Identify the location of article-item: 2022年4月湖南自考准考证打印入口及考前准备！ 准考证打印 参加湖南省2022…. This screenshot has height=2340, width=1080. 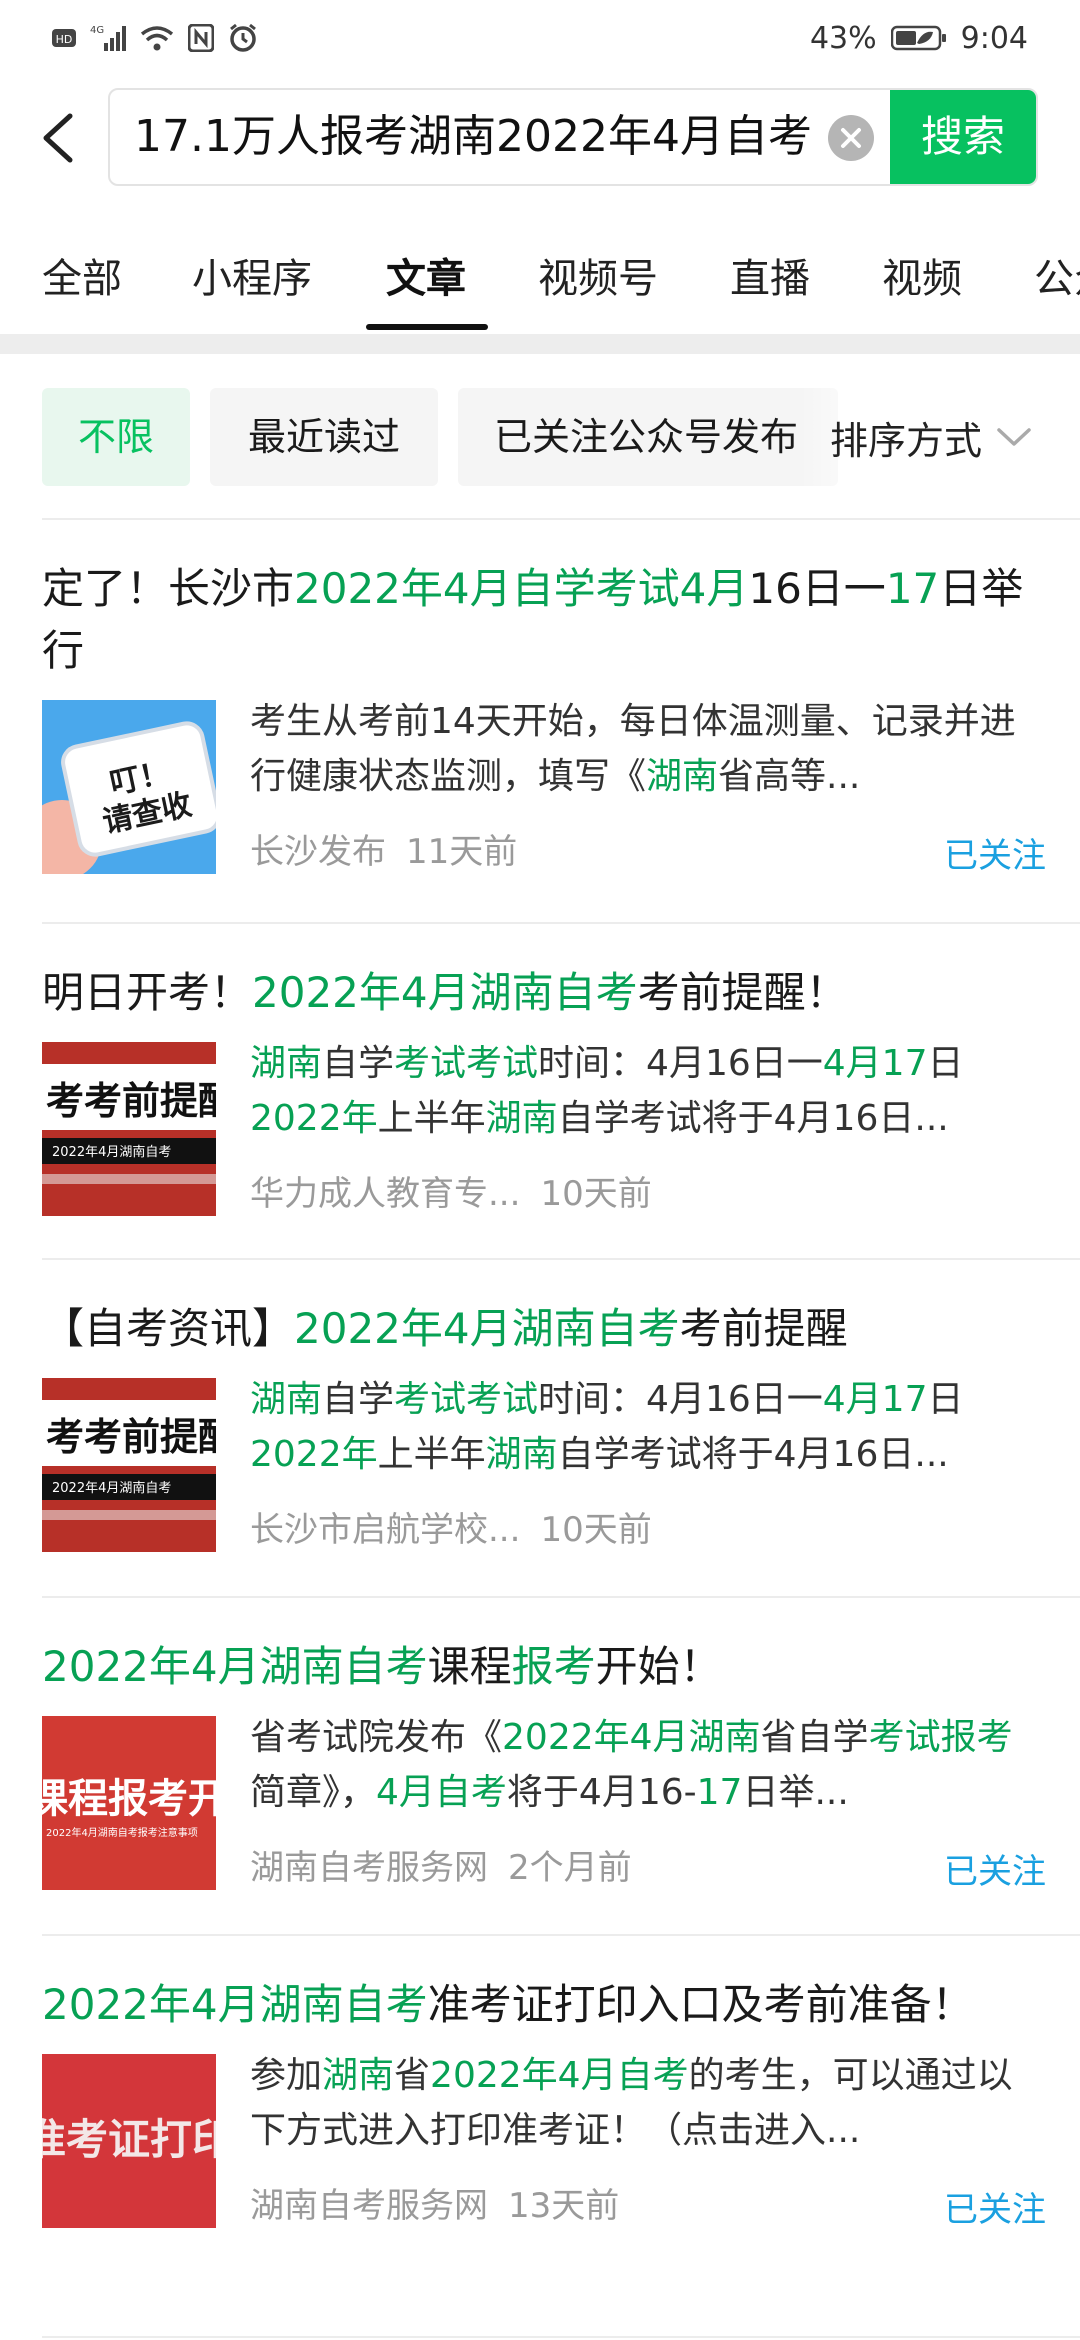
(544, 2102).